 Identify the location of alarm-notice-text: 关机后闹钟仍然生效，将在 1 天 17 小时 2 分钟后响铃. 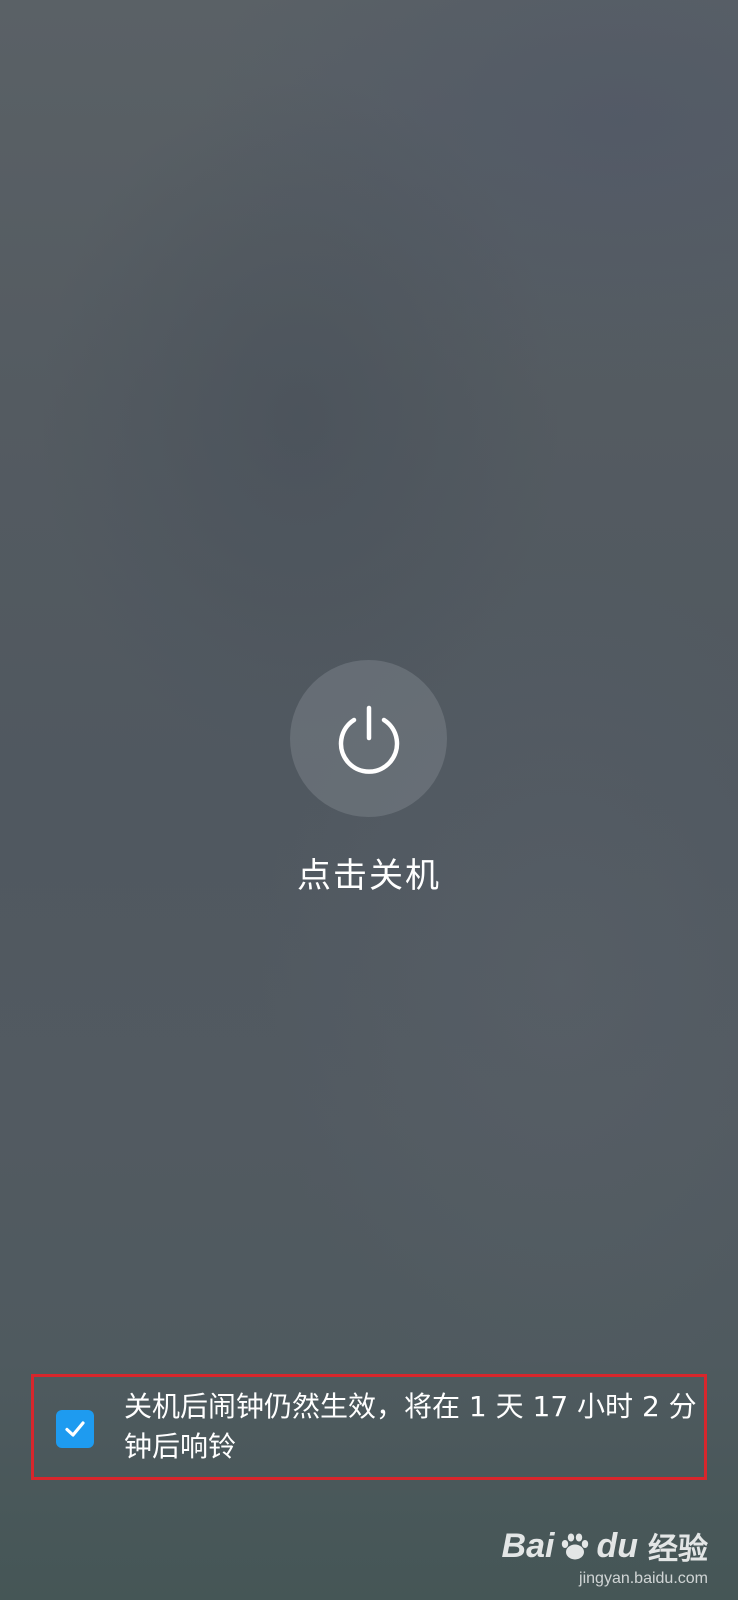
(410, 1426).